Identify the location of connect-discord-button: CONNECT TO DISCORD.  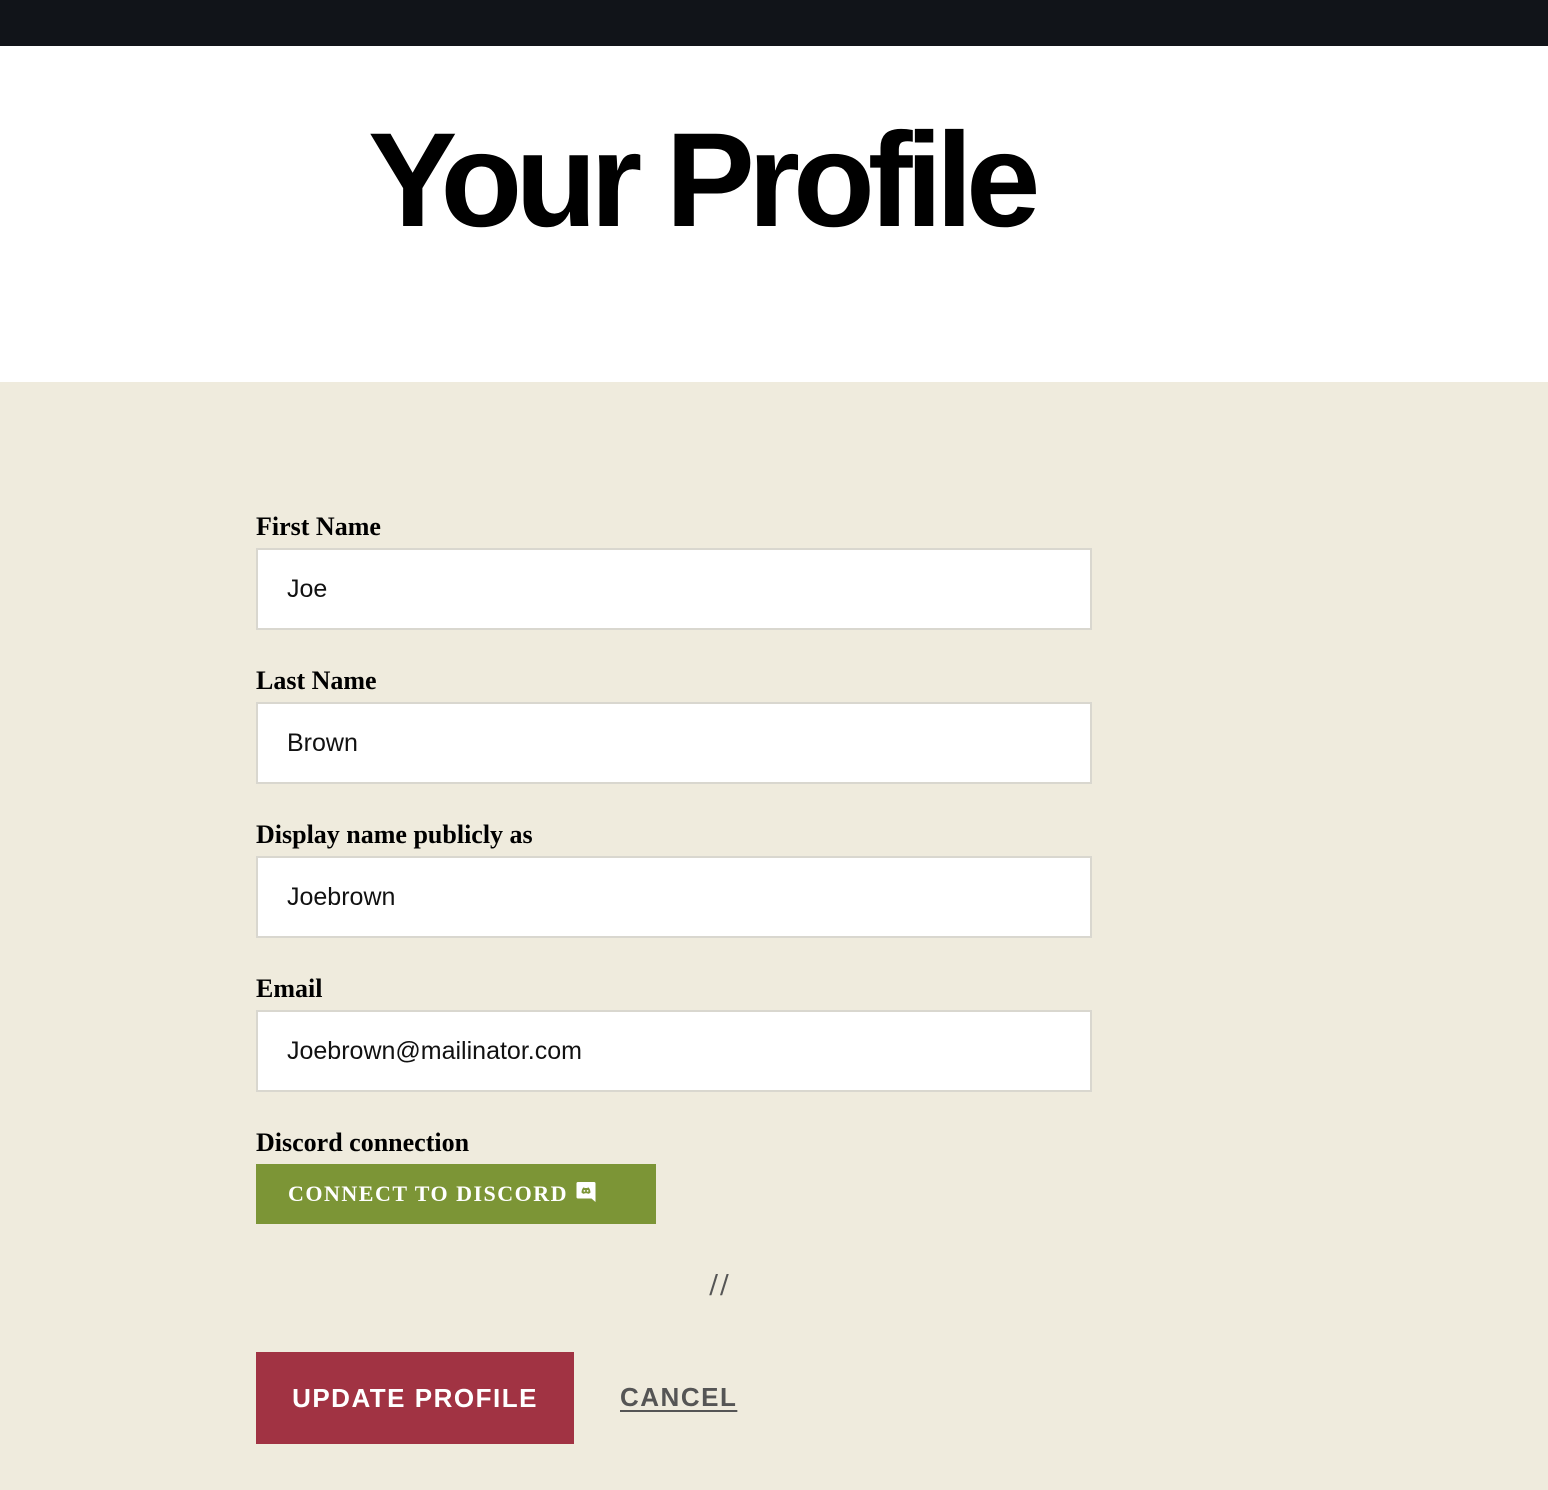
(456, 1194).